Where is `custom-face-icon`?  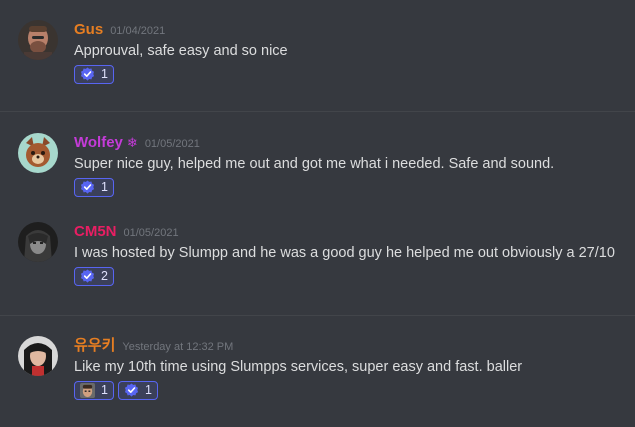
custom-face-icon is located at coordinates (87, 390).